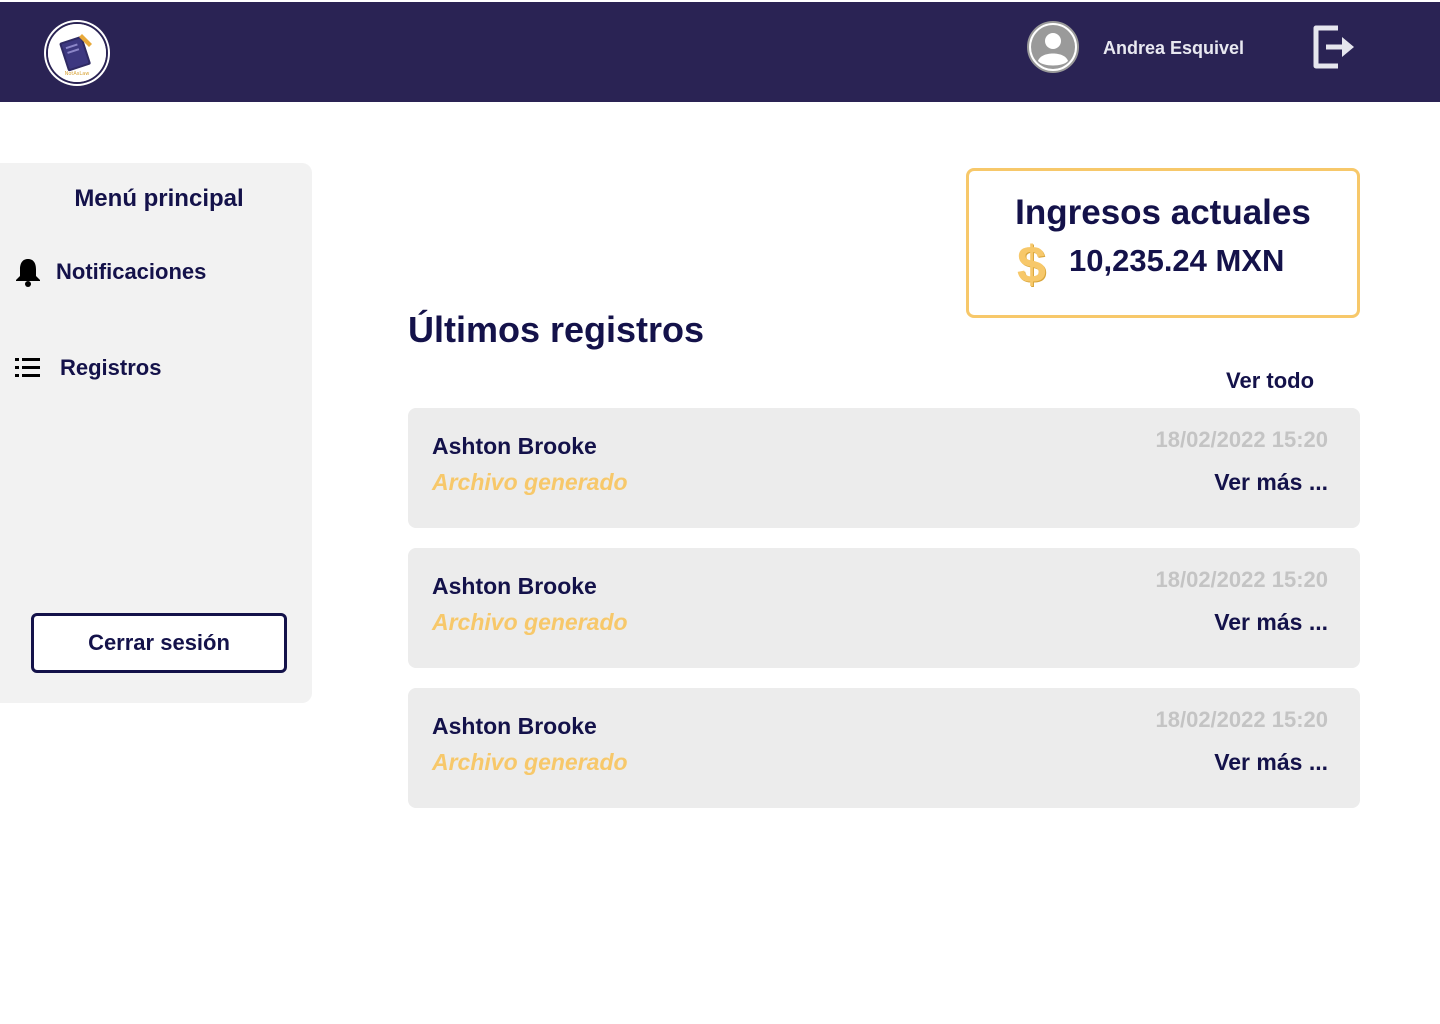 The height and width of the screenshot is (1024, 1440). I want to click on sidebar-item-registros: Registros, so click(86, 368).